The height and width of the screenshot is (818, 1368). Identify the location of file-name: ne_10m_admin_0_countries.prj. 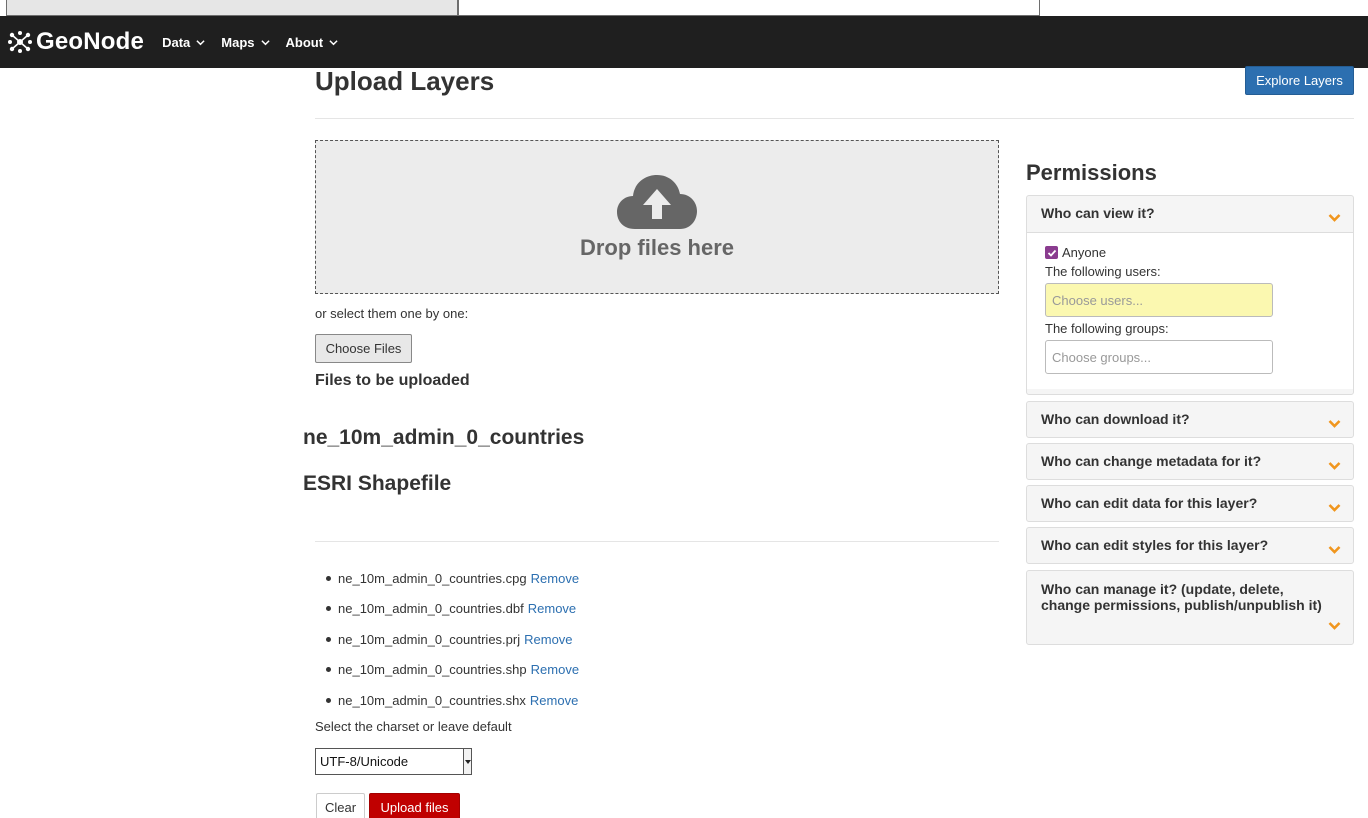
(429, 639).